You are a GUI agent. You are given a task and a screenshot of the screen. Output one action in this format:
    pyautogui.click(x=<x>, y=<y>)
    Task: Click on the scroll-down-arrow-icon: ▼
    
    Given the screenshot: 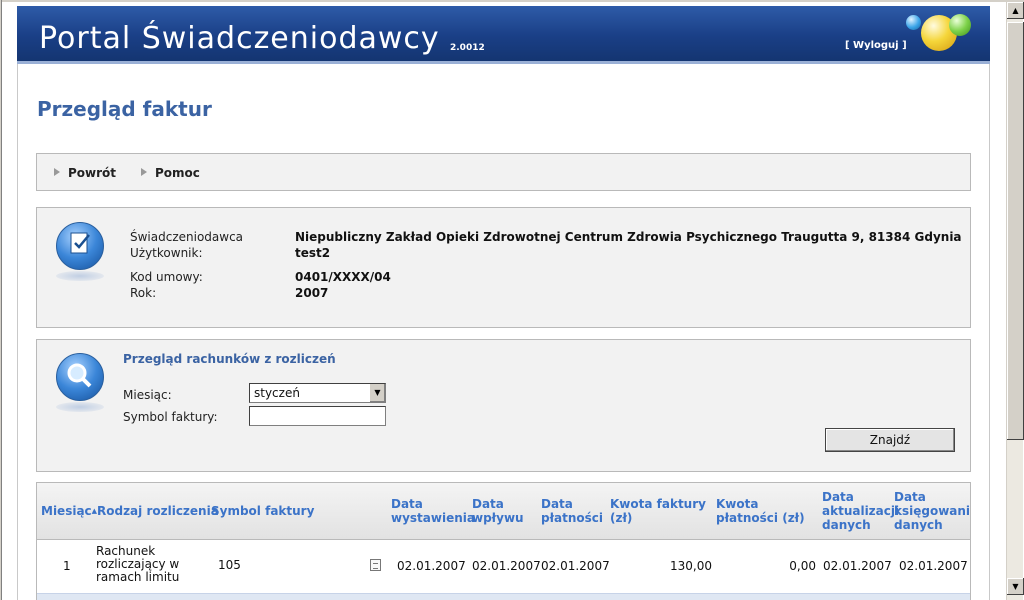 What is the action you would take?
    pyautogui.click(x=1015, y=586)
    